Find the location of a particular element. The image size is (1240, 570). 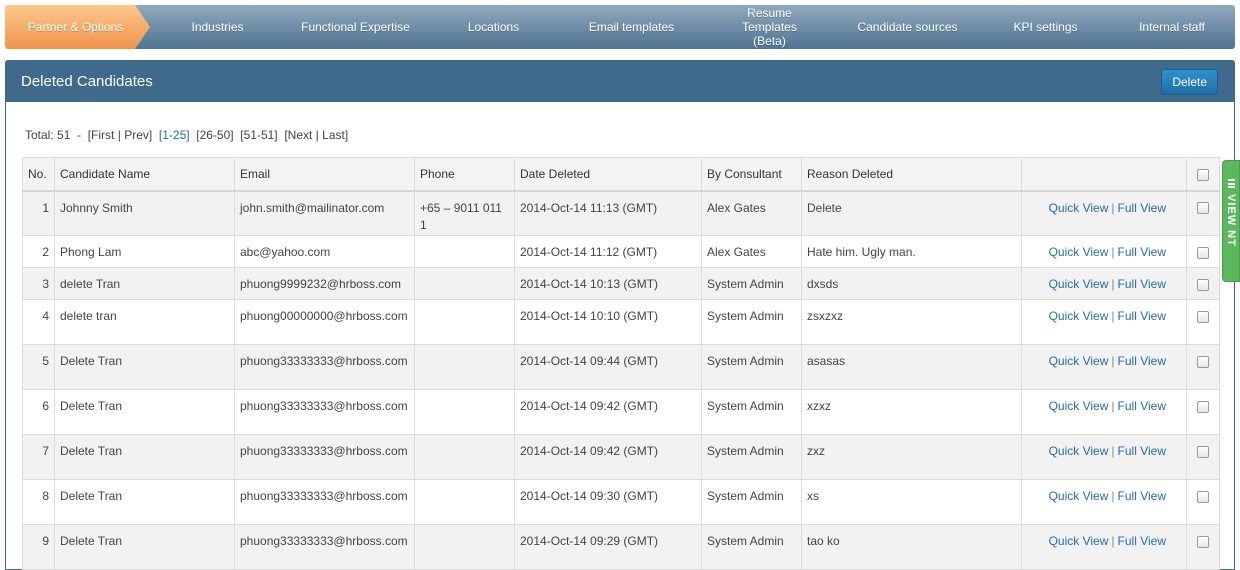

pager-next-link: [Next is located at coordinates (298, 135).